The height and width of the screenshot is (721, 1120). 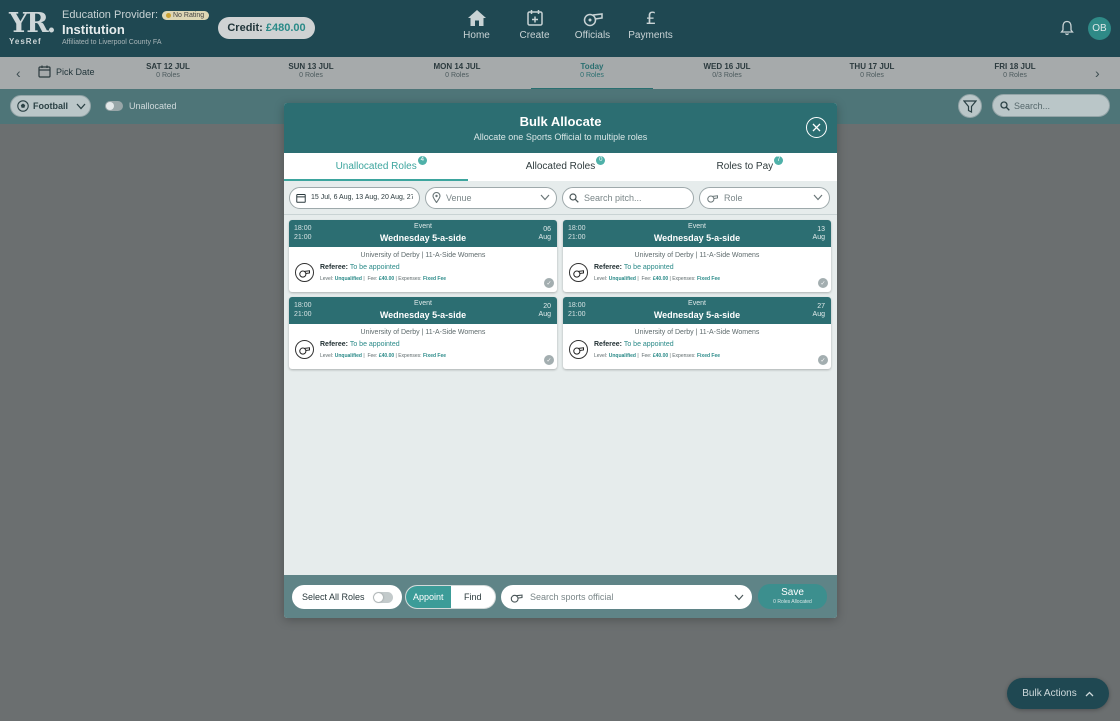 I want to click on day-roles: 0 Roles, so click(x=457, y=75).